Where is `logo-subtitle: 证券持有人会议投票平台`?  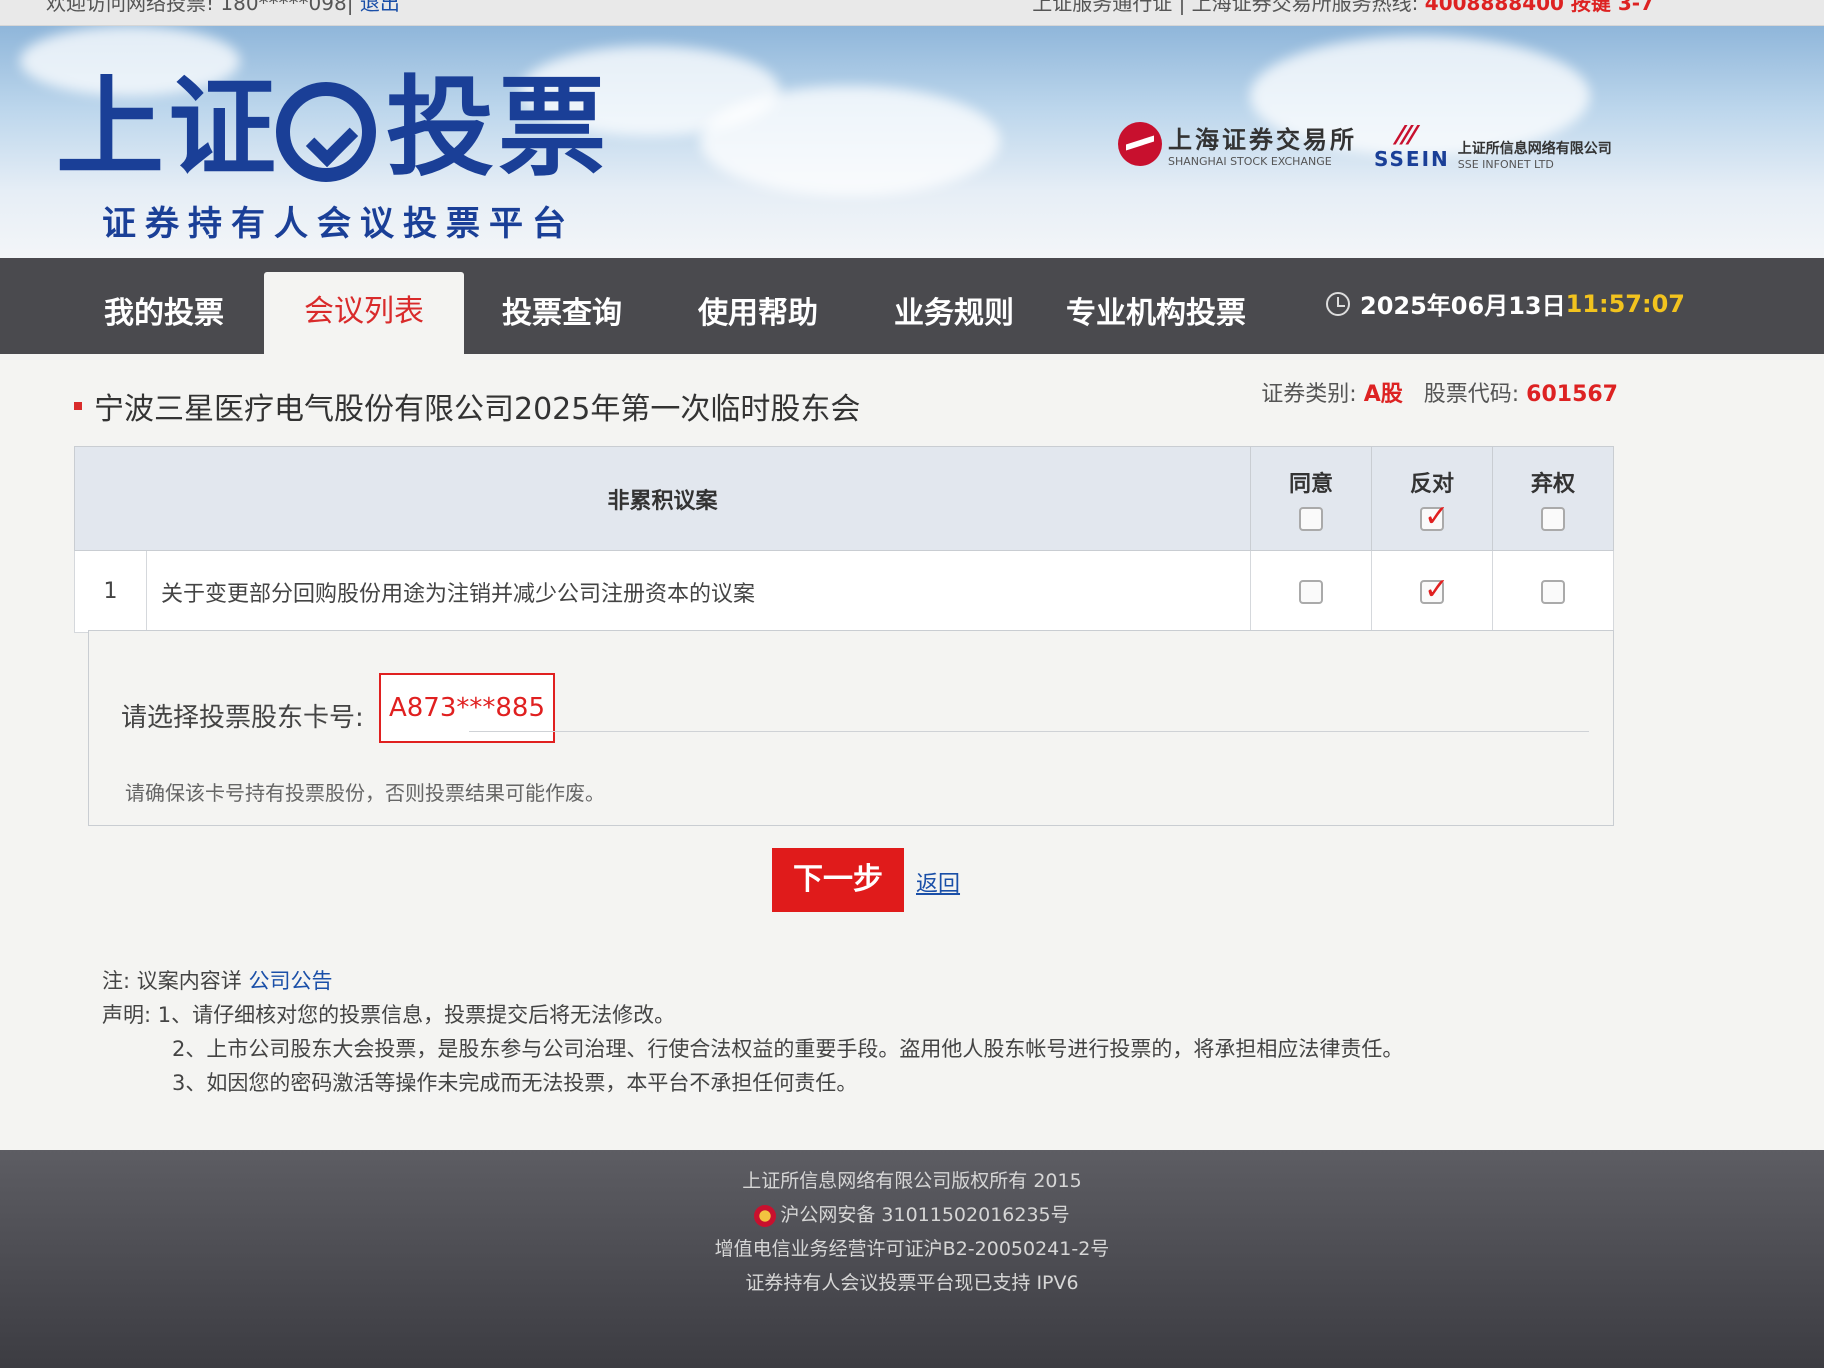 logo-subtitle: 证券持有人会议投票平台 is located at coordinates (338, 224).